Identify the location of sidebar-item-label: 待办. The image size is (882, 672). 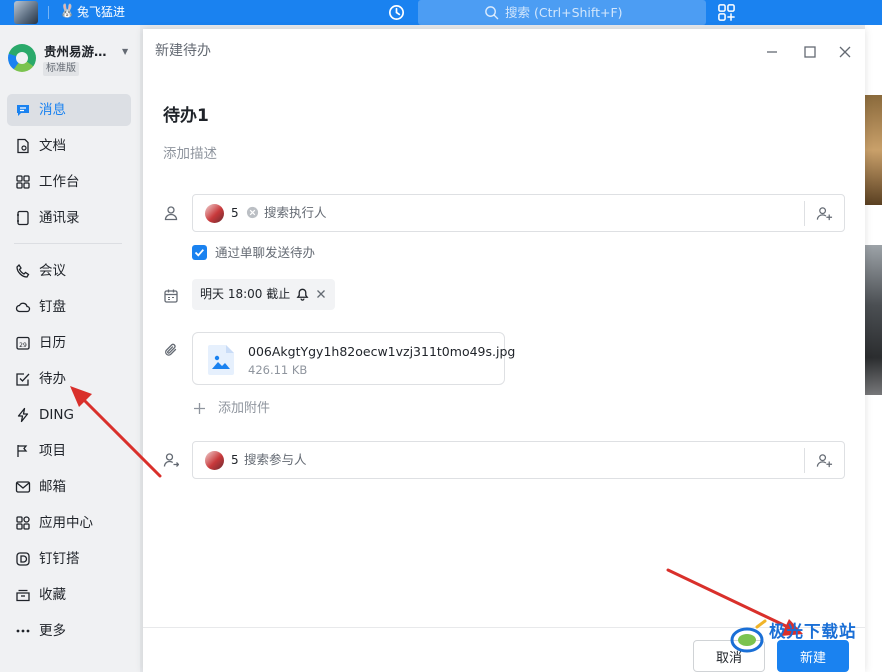
(52, 379).